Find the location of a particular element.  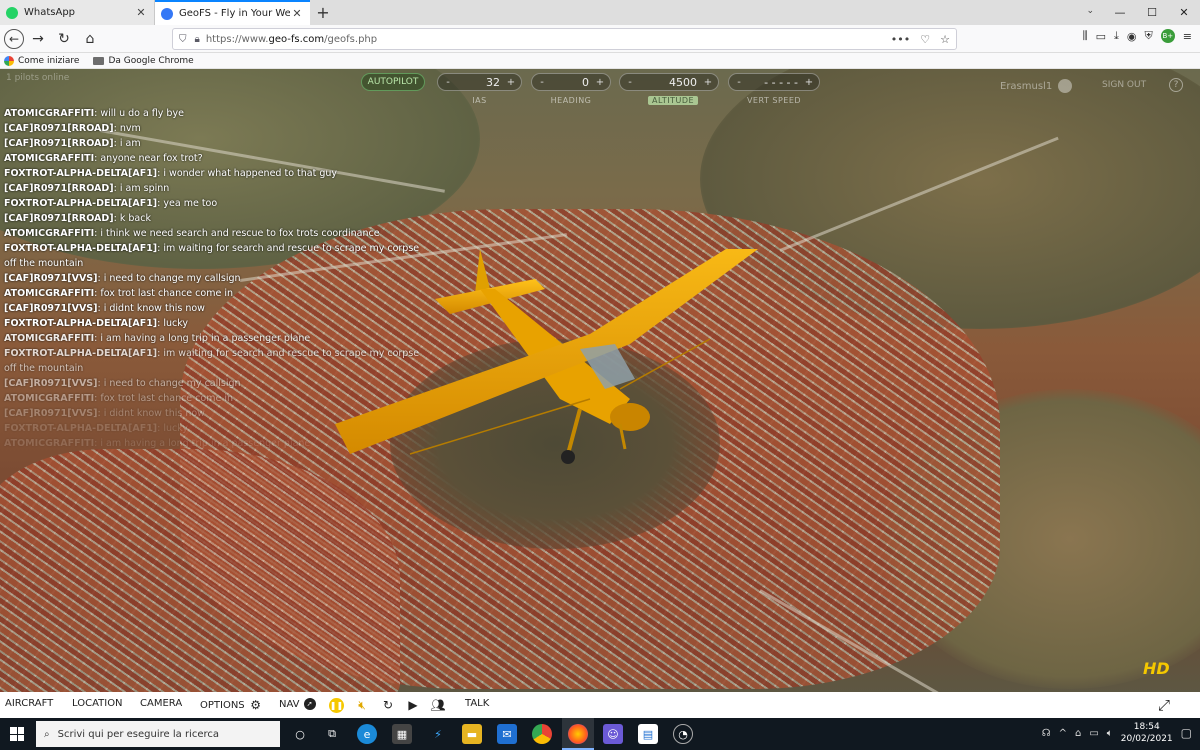

chrome-icon is located at coordinates (542, 734).